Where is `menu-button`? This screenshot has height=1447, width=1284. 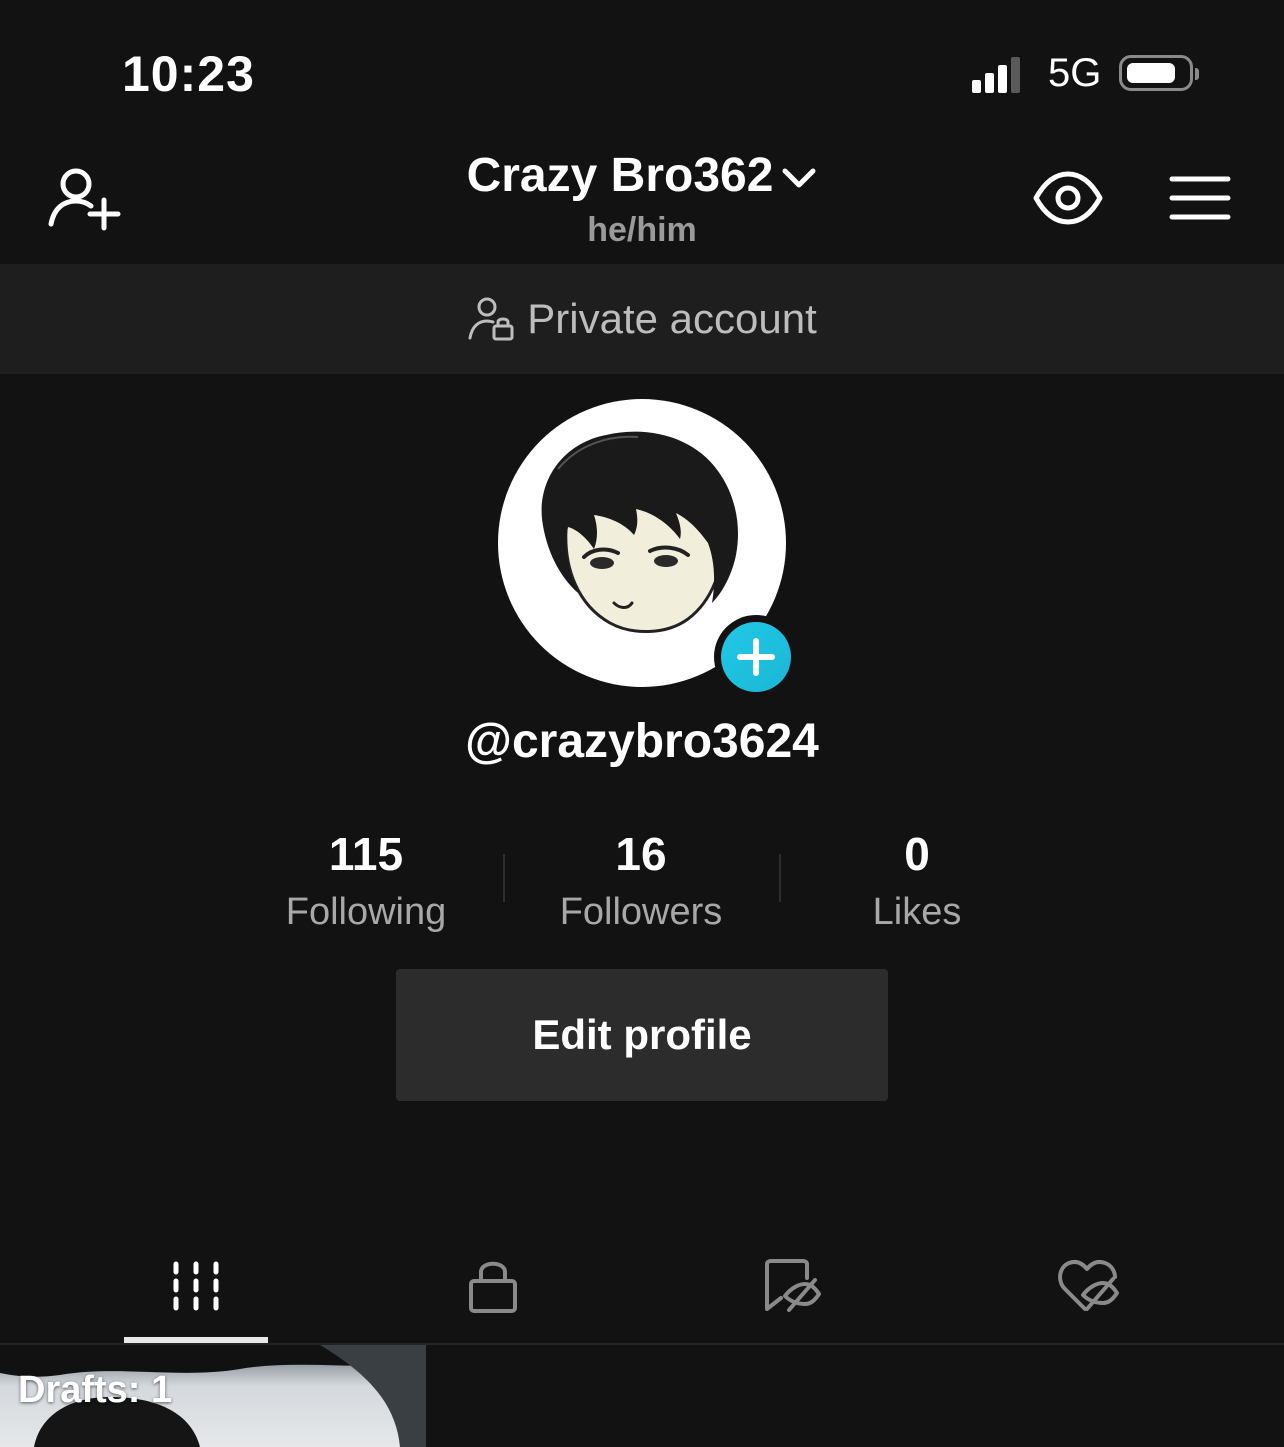 menu-button is located at coordinates (1200, 198).